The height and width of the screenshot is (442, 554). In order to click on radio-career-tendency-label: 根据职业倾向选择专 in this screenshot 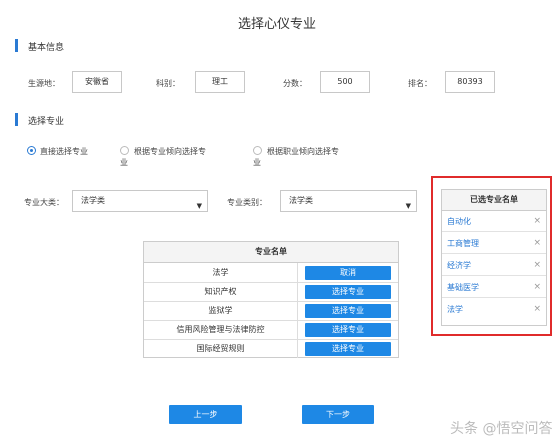, I will do `click(303, 151)`.